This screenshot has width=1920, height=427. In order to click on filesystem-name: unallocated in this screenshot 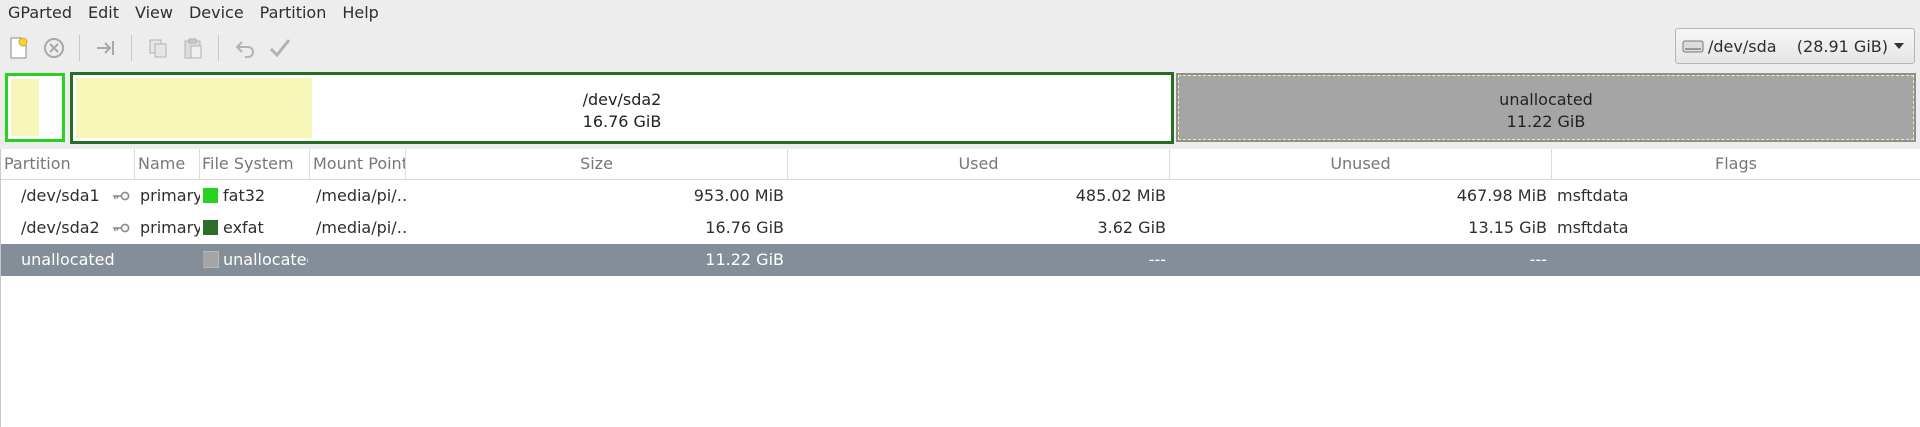, I will do `click(265, 259)`.